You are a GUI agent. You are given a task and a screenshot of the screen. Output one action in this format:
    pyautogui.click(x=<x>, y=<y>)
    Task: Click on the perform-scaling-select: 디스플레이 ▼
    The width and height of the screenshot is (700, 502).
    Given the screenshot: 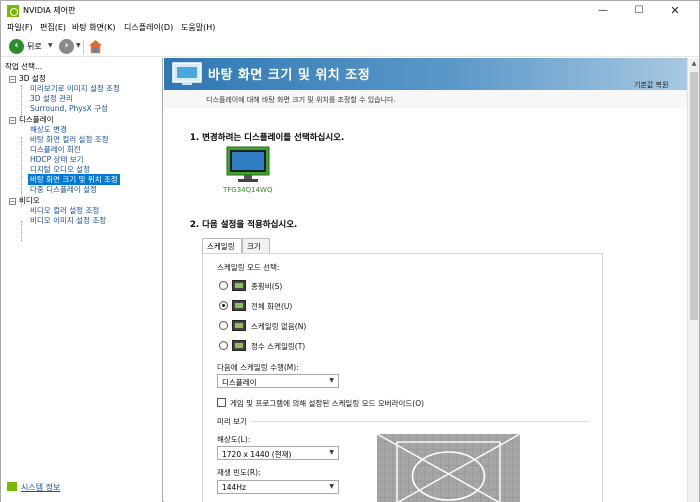 What is the action you would take?
    pyautogui.click(x=278, y=381)
    